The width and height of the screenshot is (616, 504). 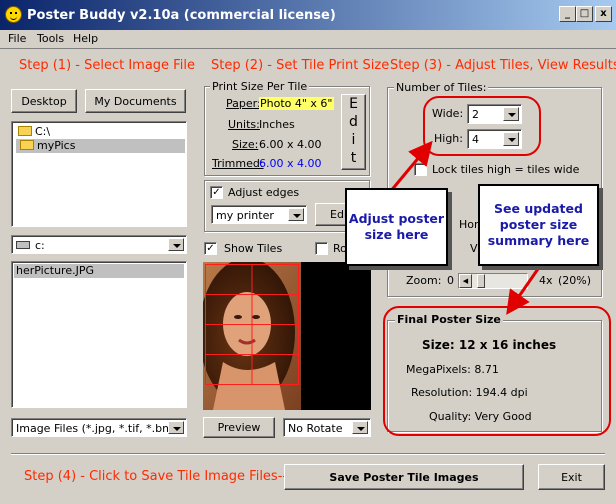 What do you see at coordinates (538, 225) in the screenshot?
I see `callout-summary: See updated poster size summary here` at bounding box center [538, 225].